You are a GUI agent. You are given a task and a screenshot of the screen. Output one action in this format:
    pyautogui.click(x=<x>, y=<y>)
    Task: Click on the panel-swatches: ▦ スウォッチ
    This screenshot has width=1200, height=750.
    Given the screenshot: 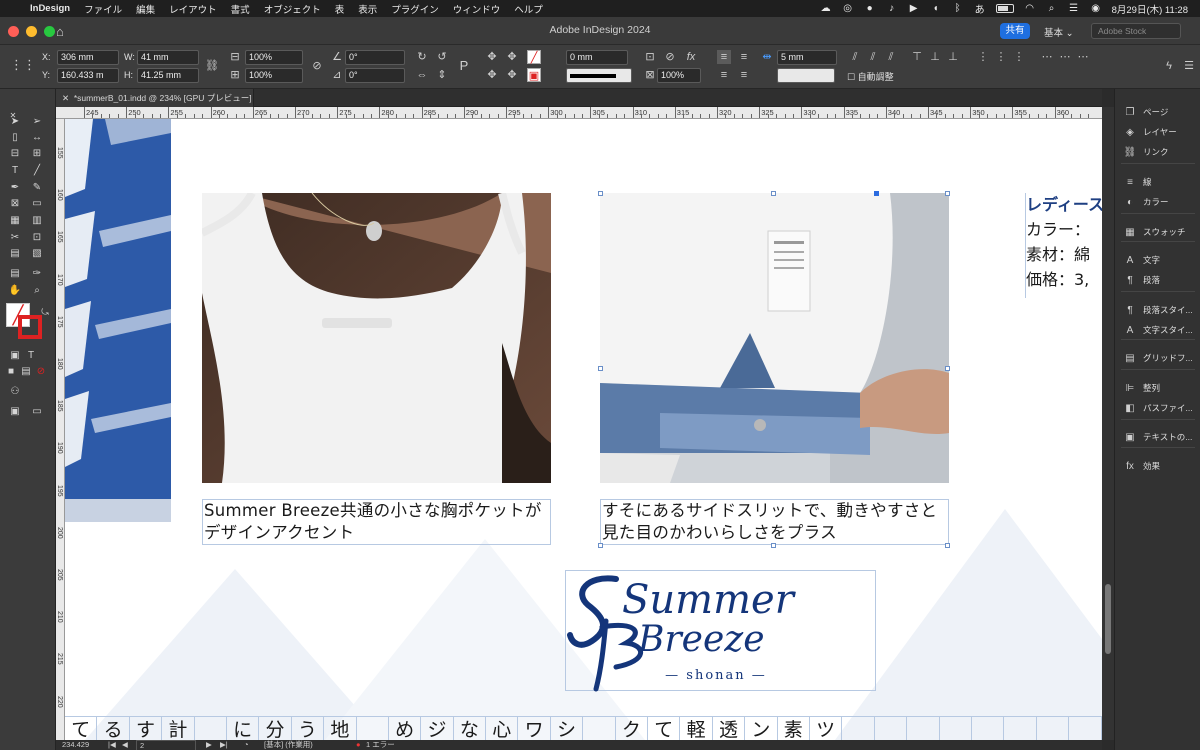 What is the action you would take?
    pyautogui.click(x=1157, y=232)
    